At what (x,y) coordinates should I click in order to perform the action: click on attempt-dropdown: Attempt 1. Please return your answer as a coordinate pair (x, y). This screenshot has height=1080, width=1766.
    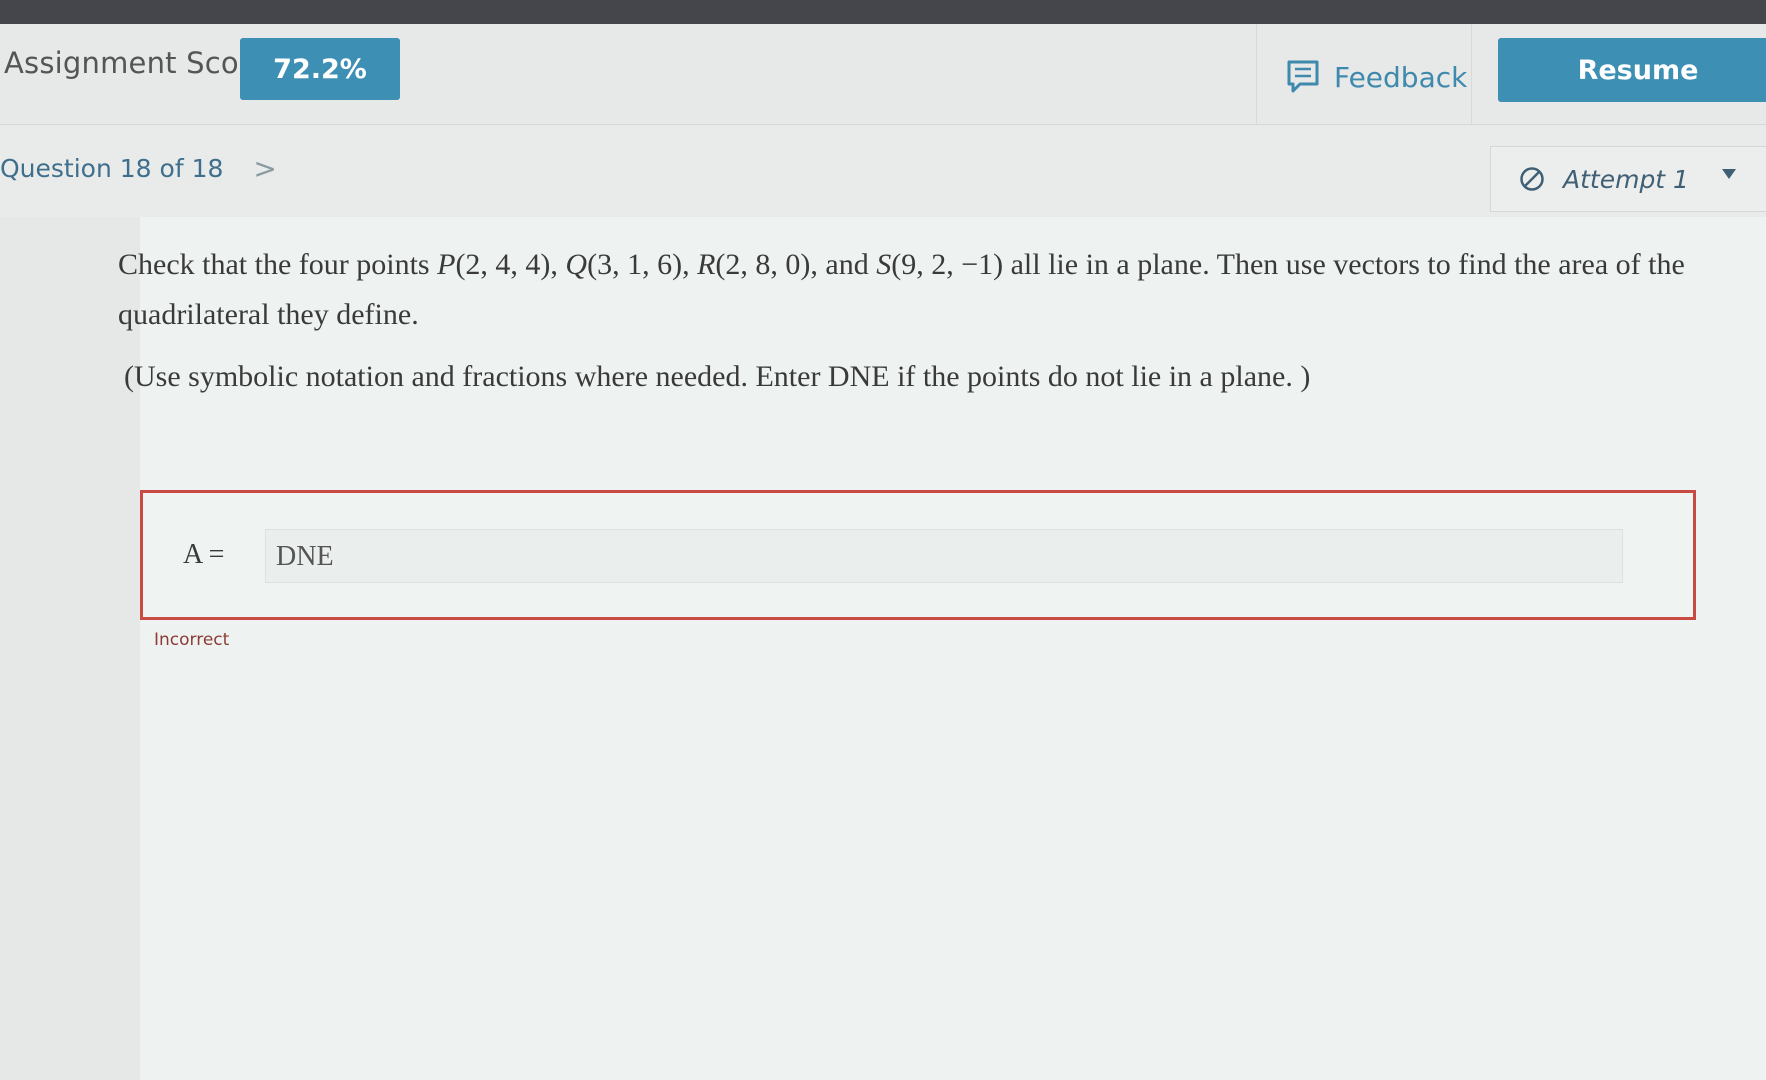
    Looking at the image, I should click on (1628, 179).